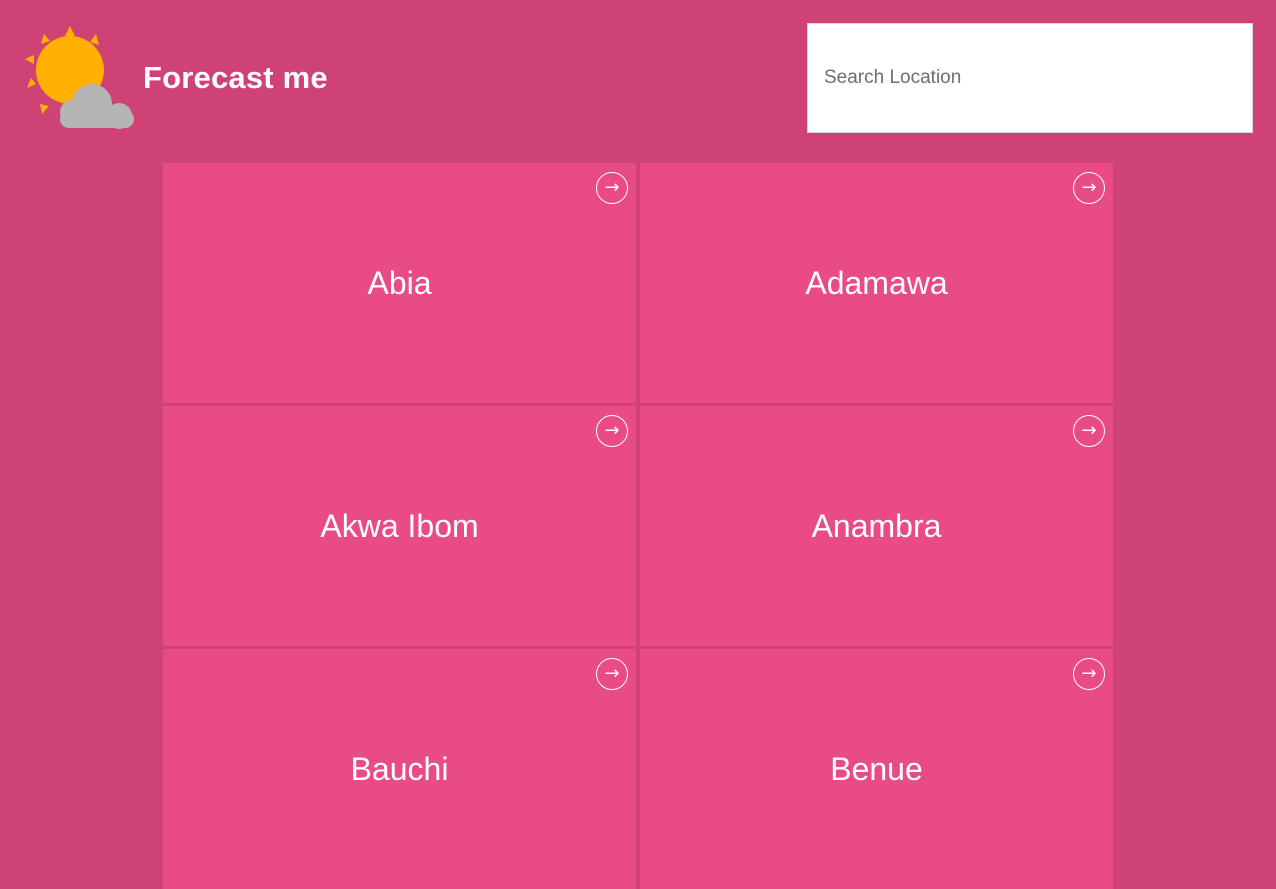 The width and height of the screenshot is (1276, 889). I want to click on state-card-benue: → Benue, so click(876, 769).